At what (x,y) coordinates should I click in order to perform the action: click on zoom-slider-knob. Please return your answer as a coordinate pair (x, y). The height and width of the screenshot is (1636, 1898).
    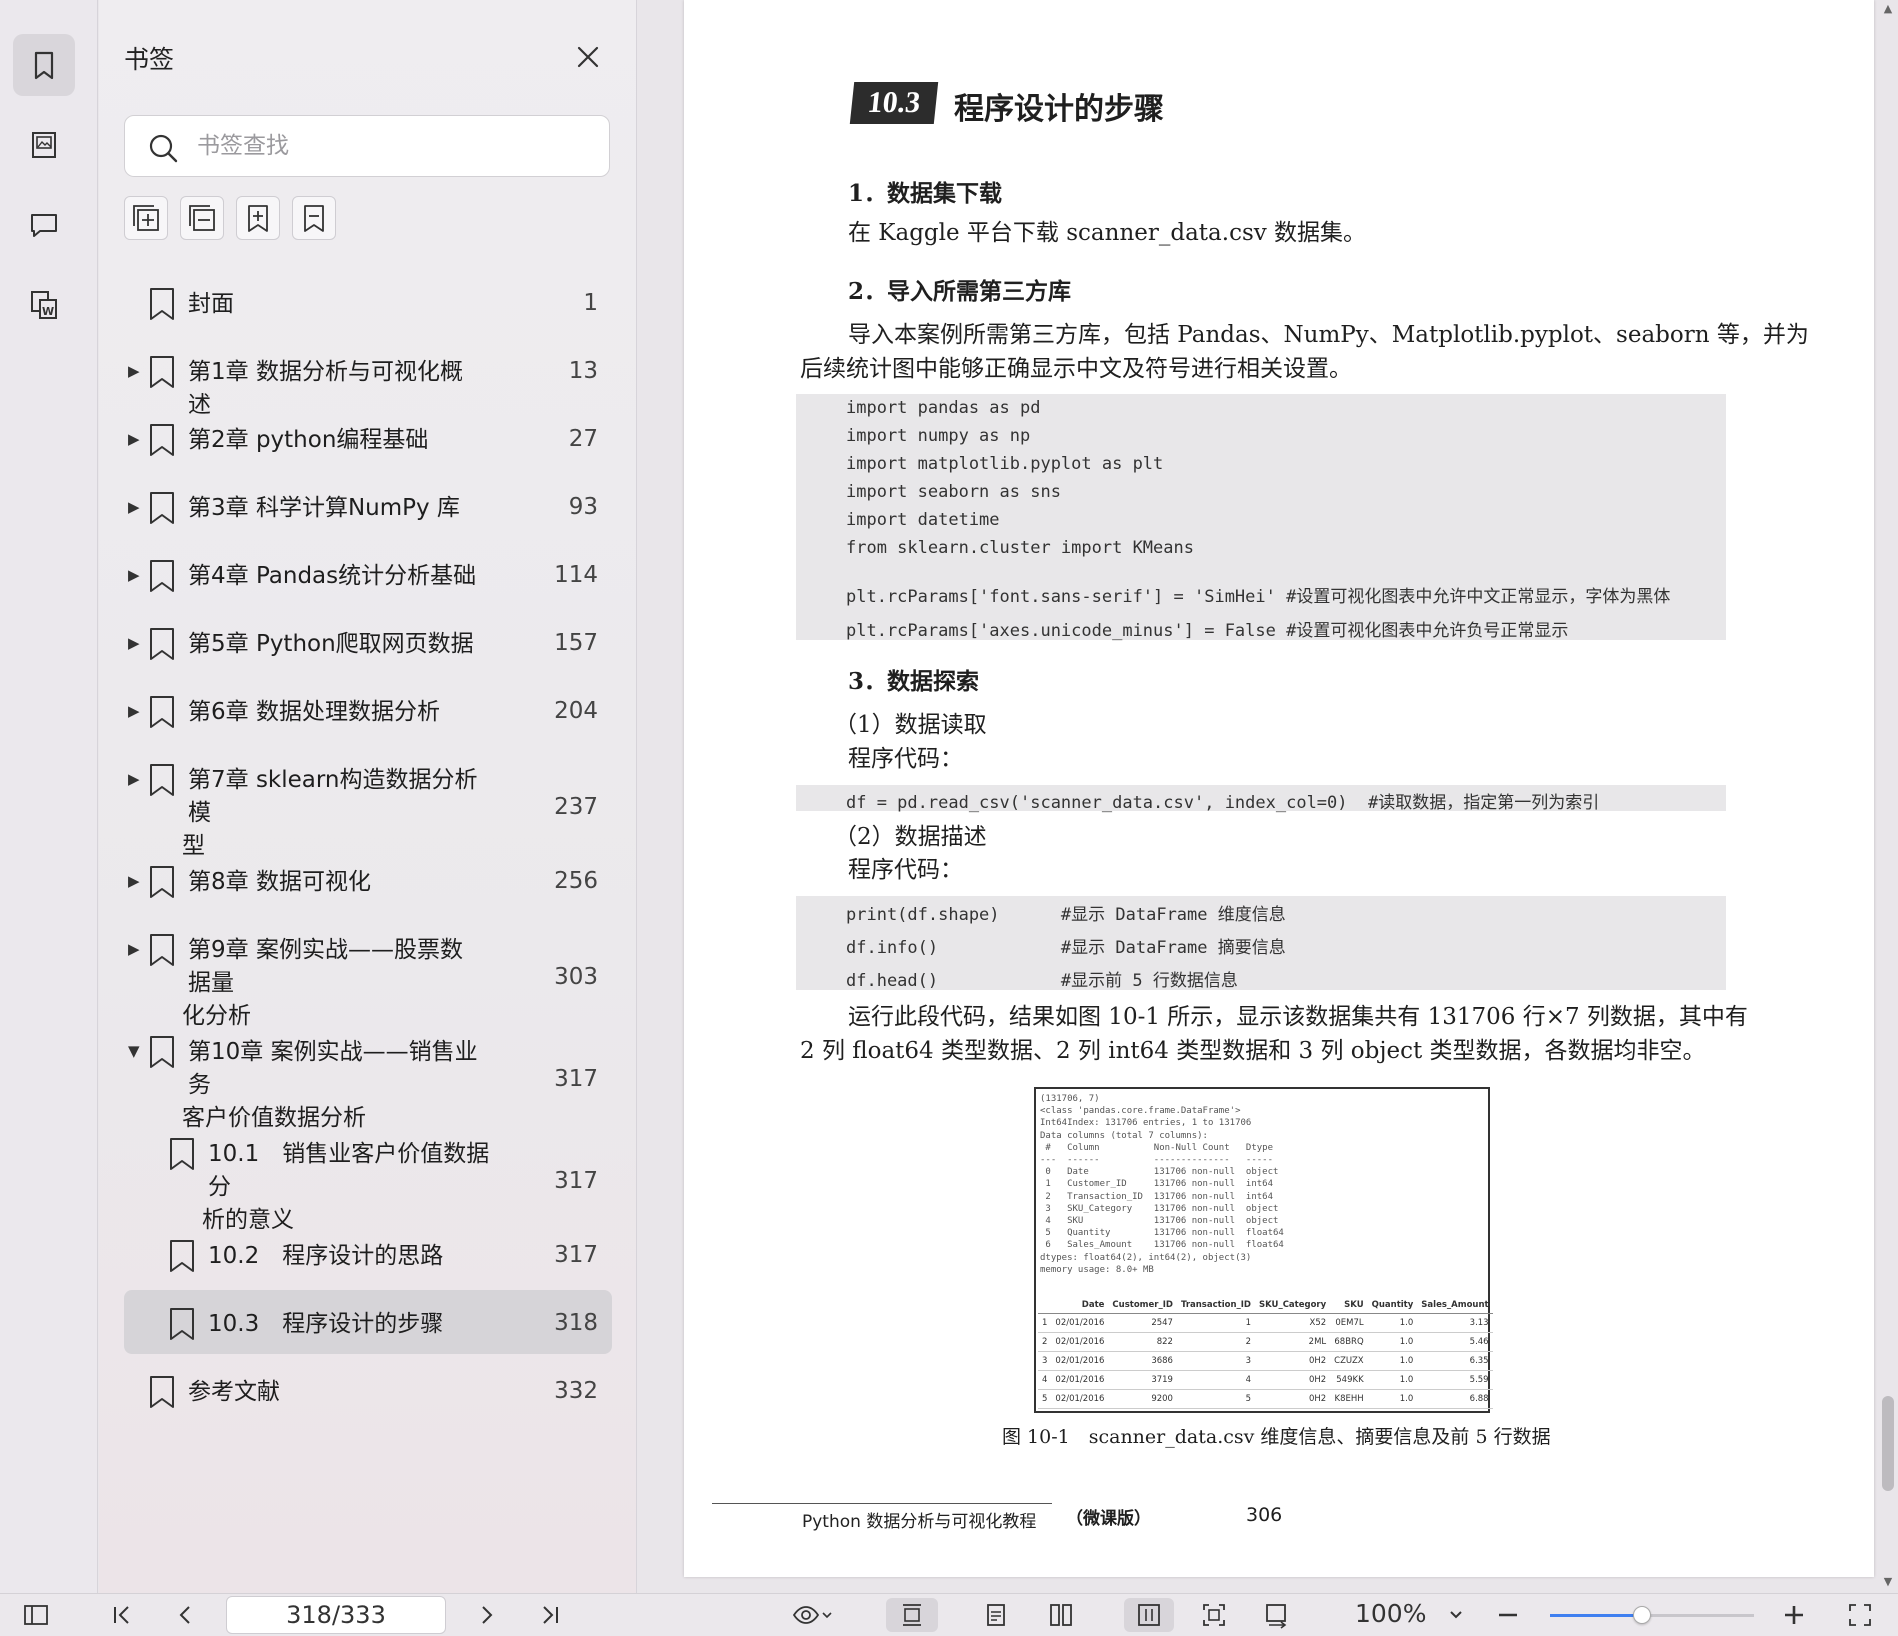
    Looking at the image, I should click on (1641, 1615).